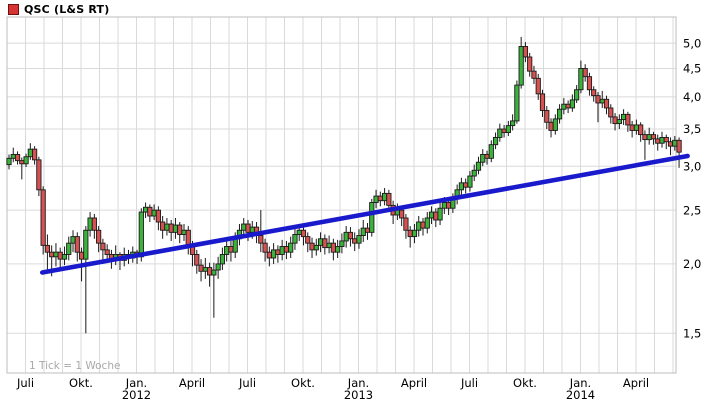 This screenshot has width=717, height=403. What do you see at coordinates (692, 43) in the screenshot?
I see `y-axis-label: 5,0` at bounding box center [692, 43].